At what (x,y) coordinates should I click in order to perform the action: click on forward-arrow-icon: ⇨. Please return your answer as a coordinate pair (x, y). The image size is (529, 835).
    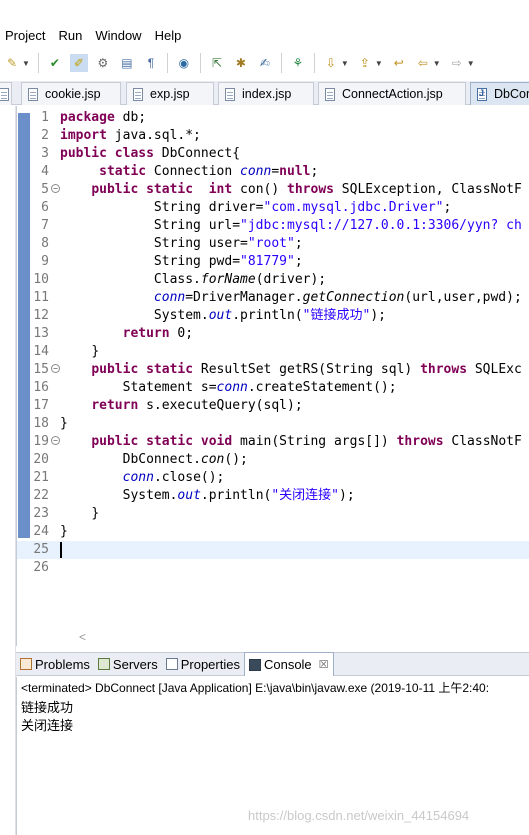
    Looking at the image, I should click on (457, 63).